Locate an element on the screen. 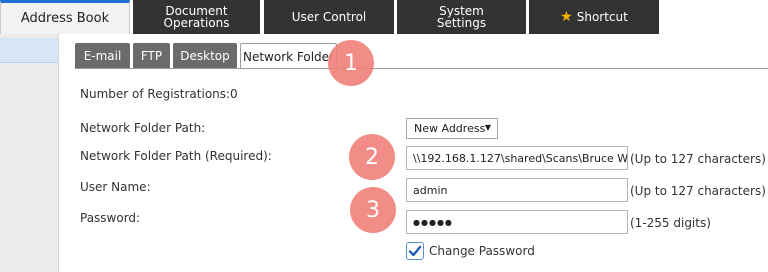  subtab-desktop-label: Desktop is located at coordinates (205, 55).